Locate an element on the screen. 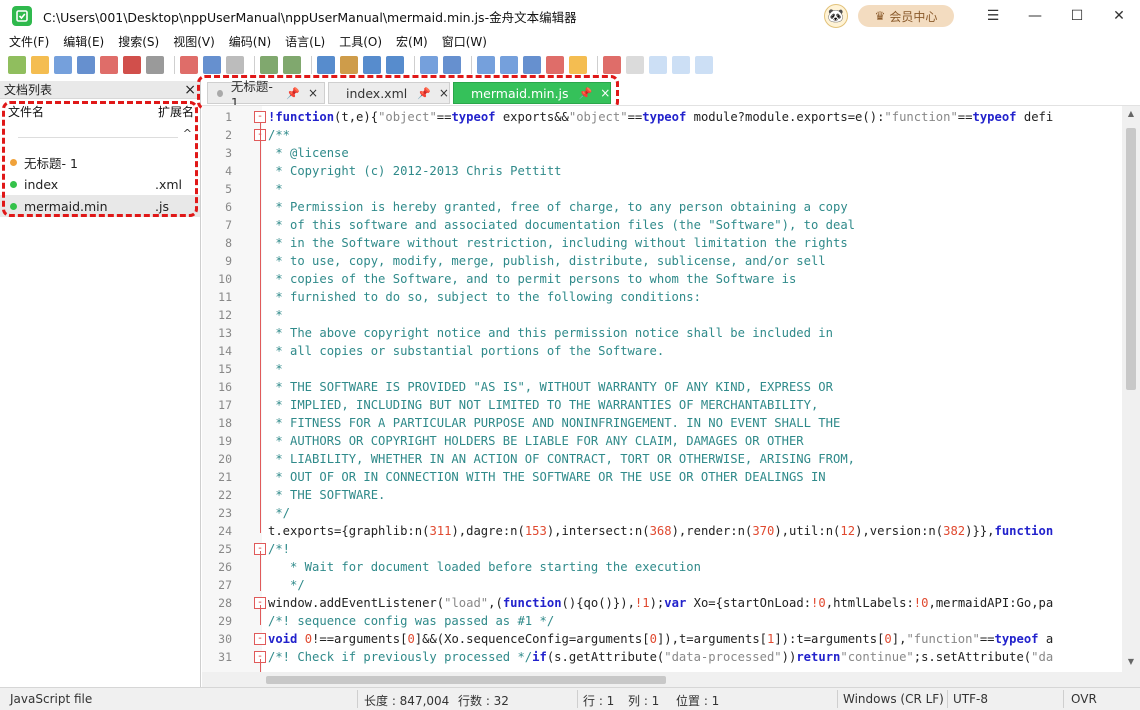  code-token: ]&&(Xo.sequenceConfig=arguments[ is located at coordinates (532, 639).